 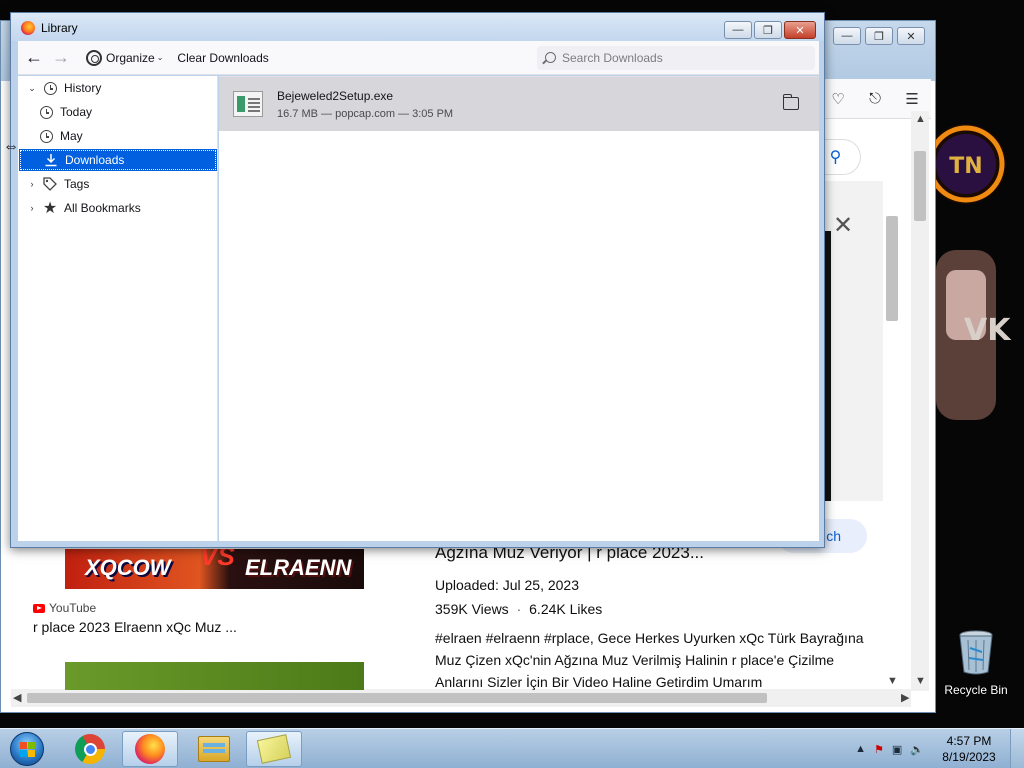 I want to click on sidebar-item-may: May, so click(x=118, y=136).